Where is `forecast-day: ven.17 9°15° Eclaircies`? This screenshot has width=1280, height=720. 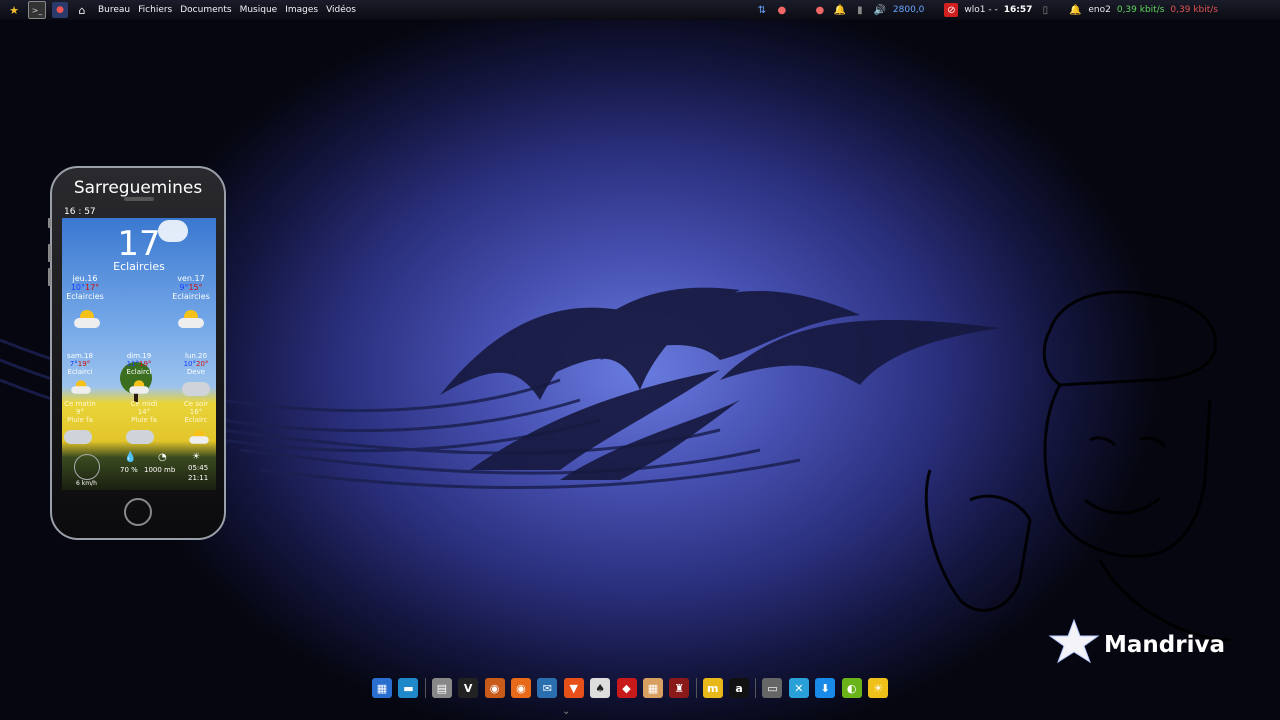 forecast-day: ven.17 9°15° Eclaircies is located at coordinates (191, 287).